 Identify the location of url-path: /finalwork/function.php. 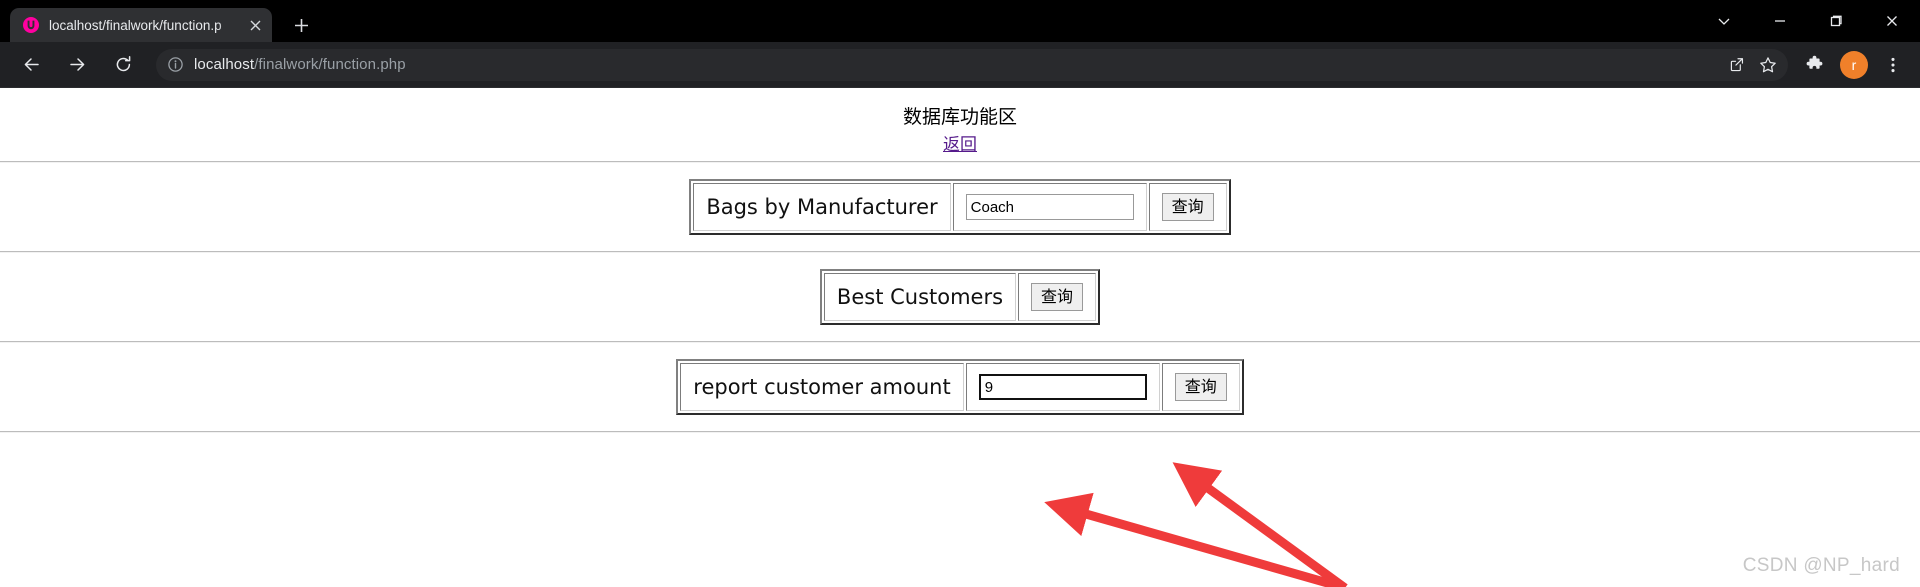
(330, 64).